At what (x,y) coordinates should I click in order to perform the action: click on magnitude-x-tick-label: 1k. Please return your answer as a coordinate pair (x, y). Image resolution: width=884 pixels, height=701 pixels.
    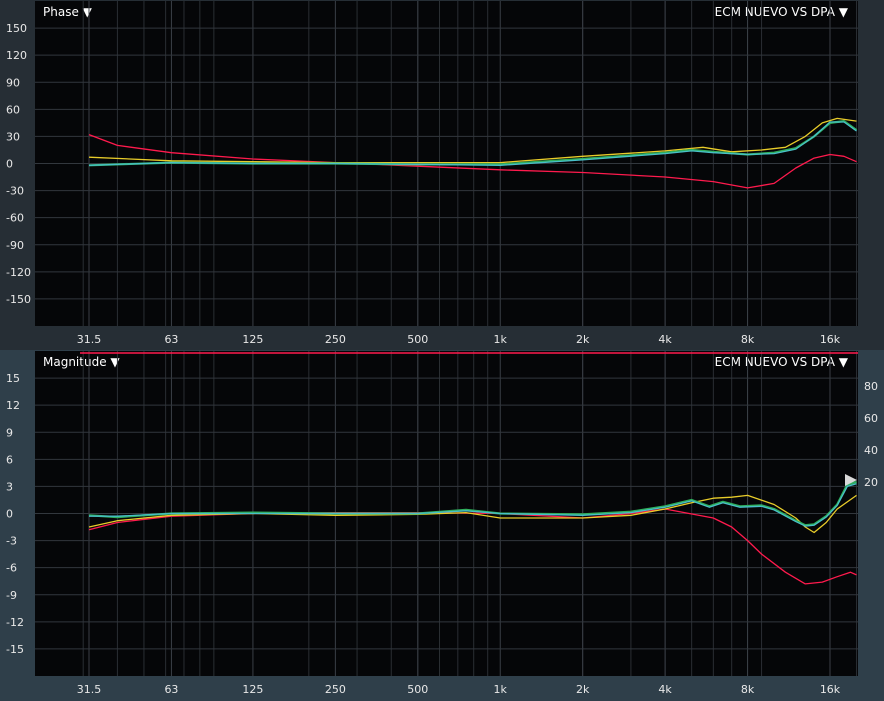
    Looking at the image, I should click on (501, 689).